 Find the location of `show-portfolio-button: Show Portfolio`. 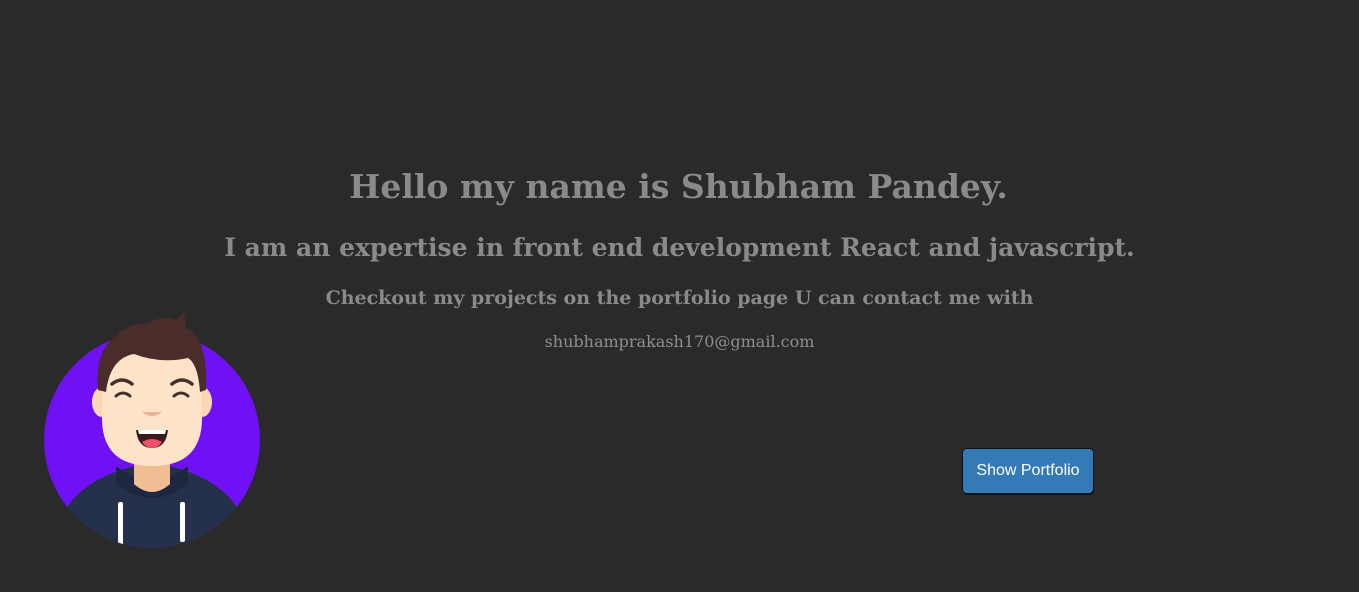

show-portfolio-button: Show Portfolio is located at coordinates (1028, 471).